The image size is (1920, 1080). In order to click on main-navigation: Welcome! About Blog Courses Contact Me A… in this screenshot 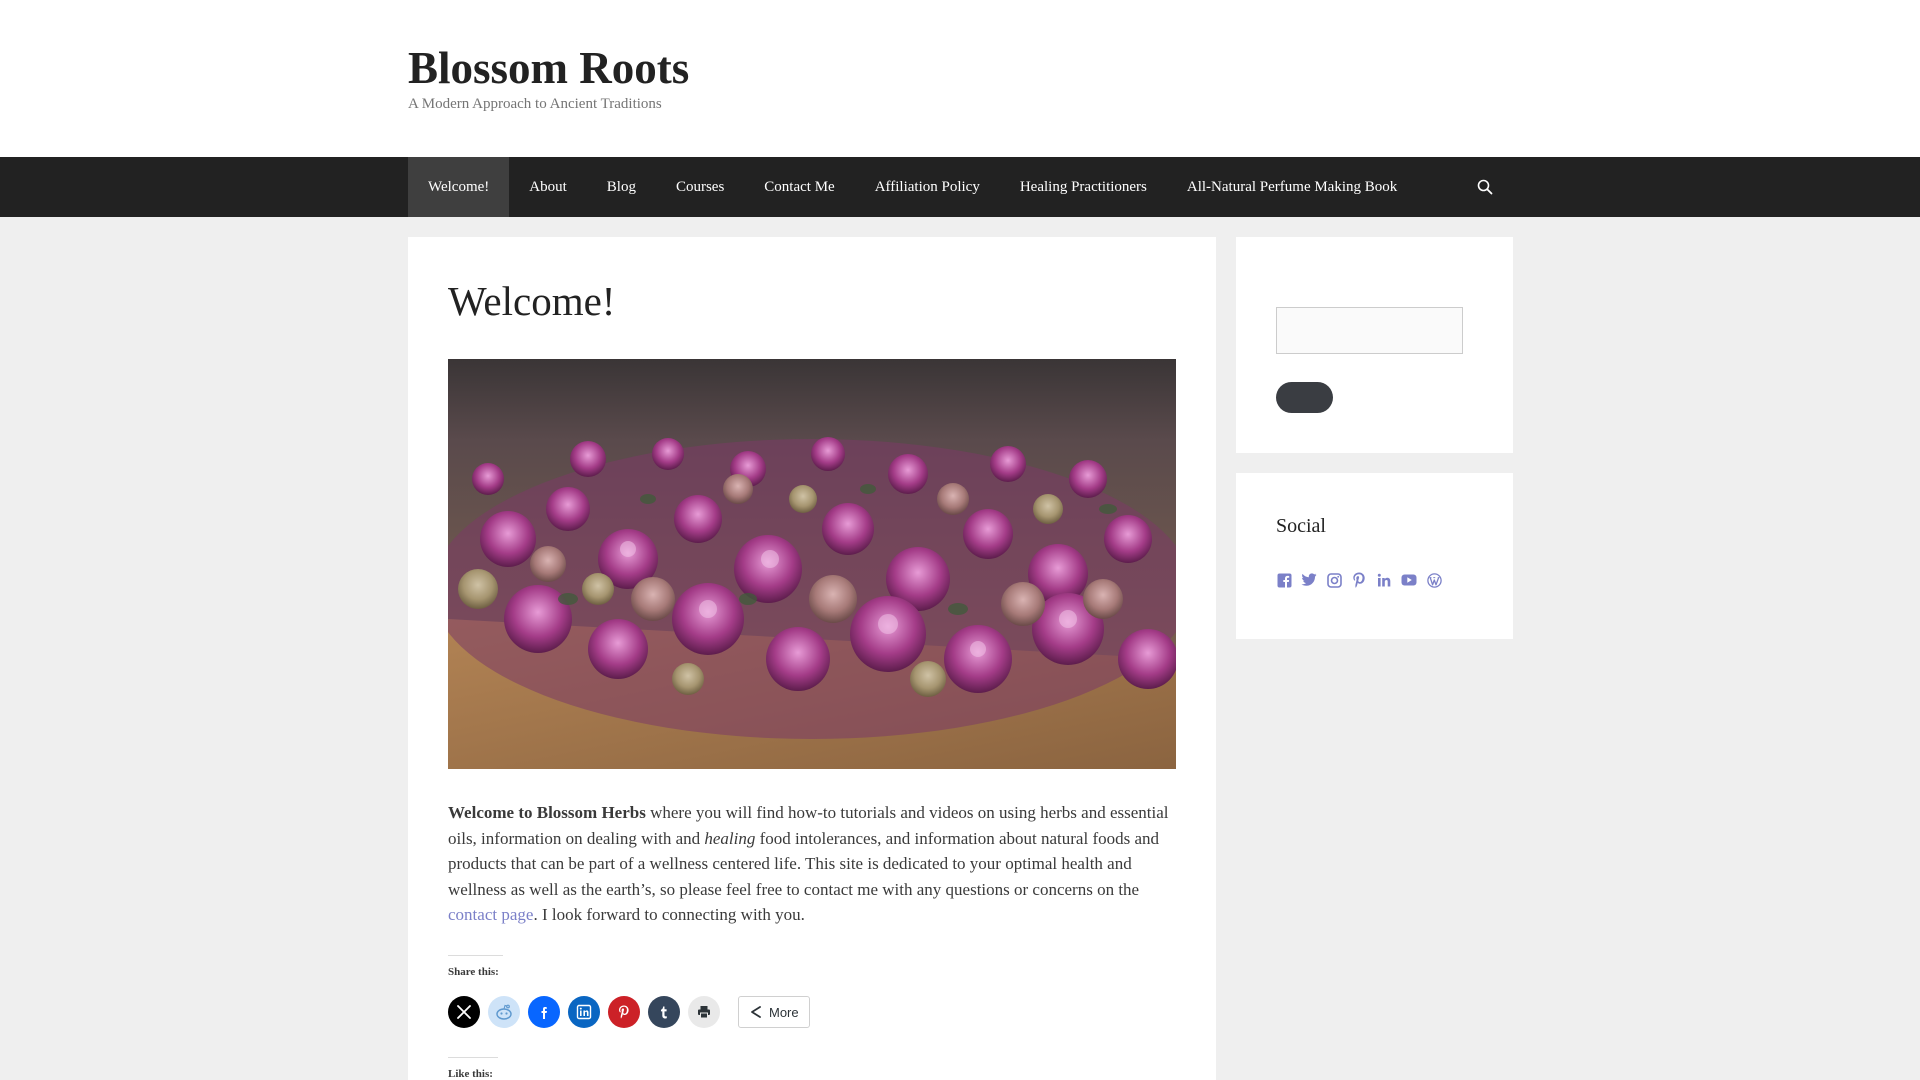, I will do `click(960, 187)`.